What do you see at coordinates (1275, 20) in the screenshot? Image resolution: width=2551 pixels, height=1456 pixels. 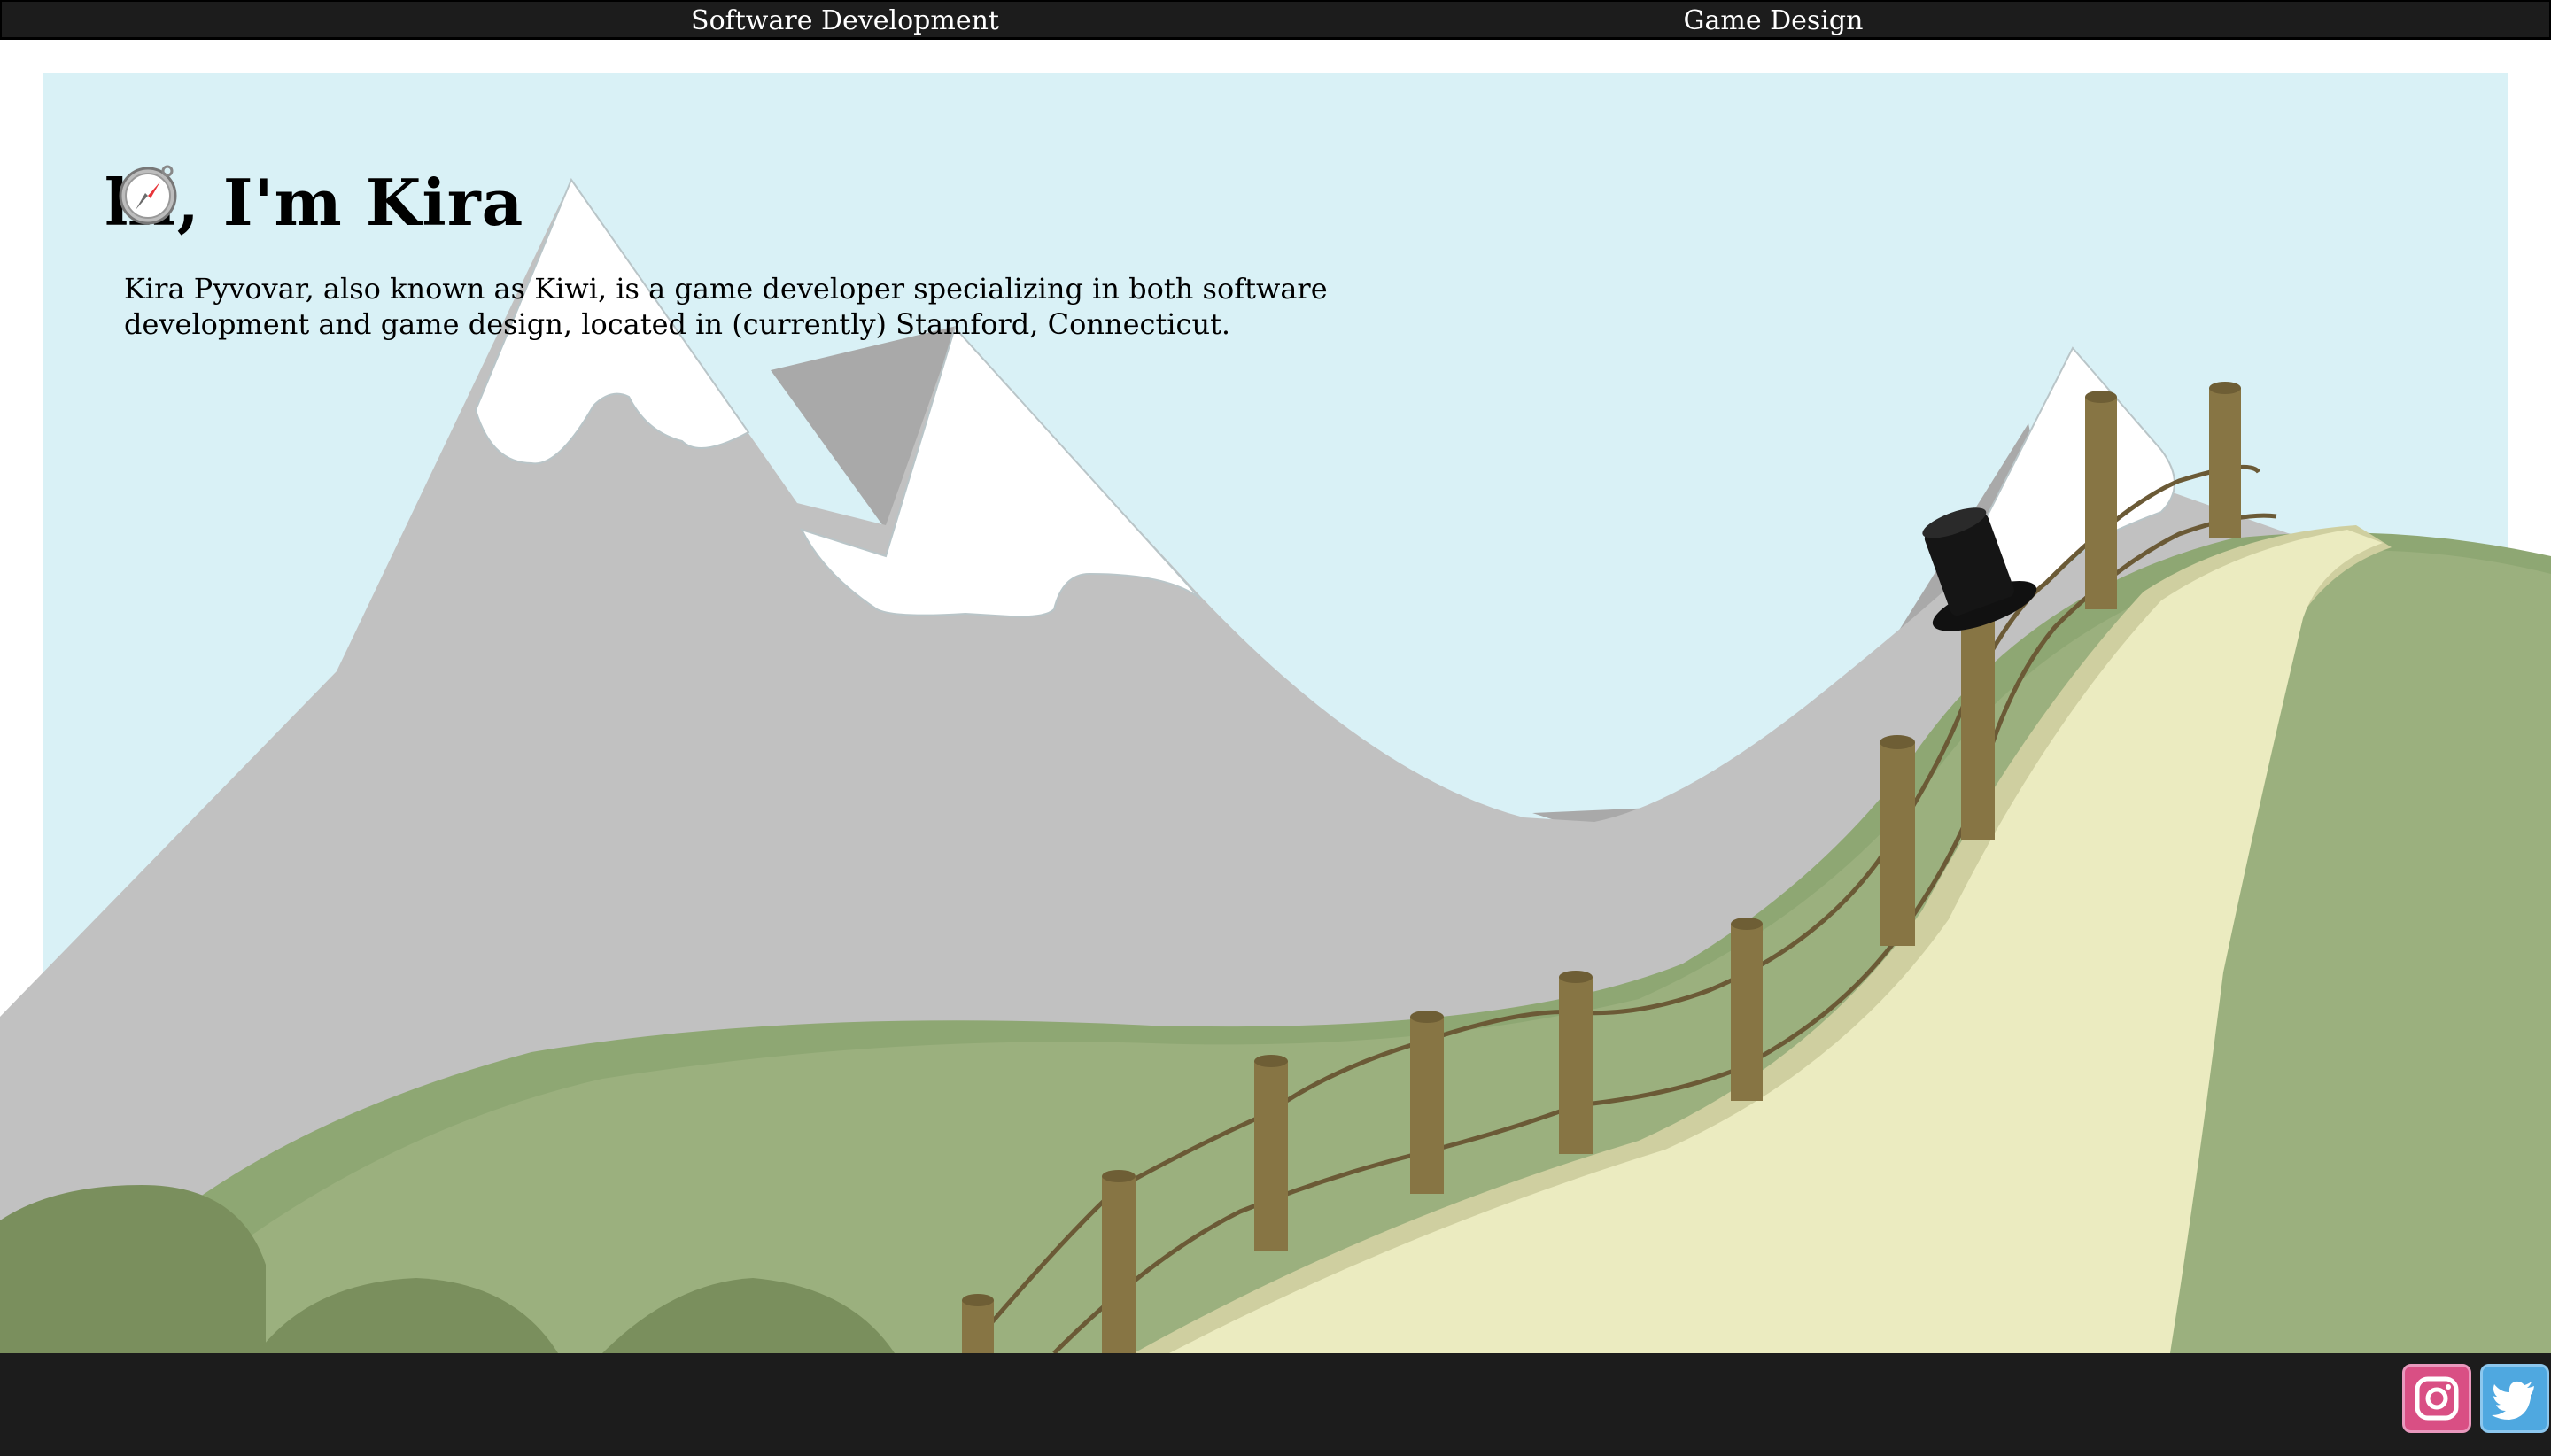 I see `top-nav: Software Development Game Design` at bounding box center [1275, 20].